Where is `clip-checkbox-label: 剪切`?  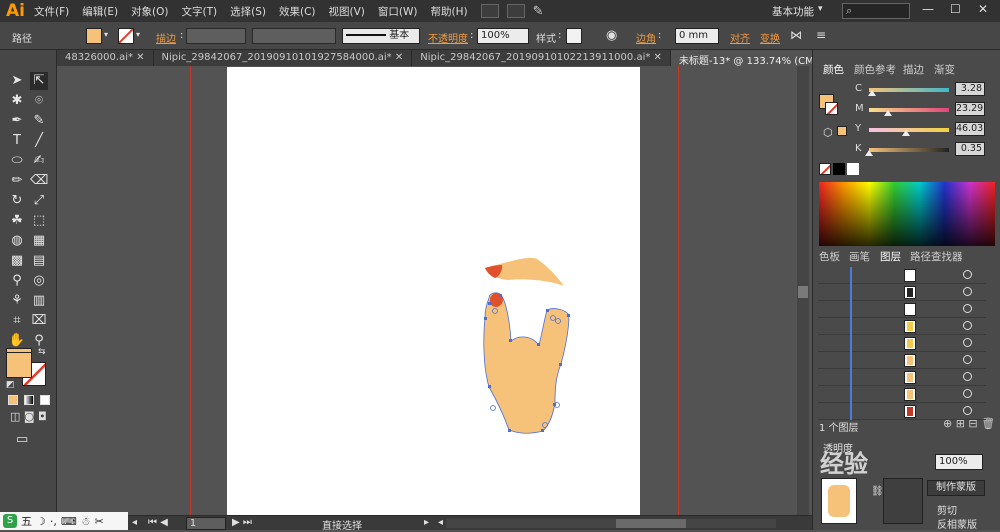
clip-checkbox-label: 剪切 is located at coordinates (947, 509).